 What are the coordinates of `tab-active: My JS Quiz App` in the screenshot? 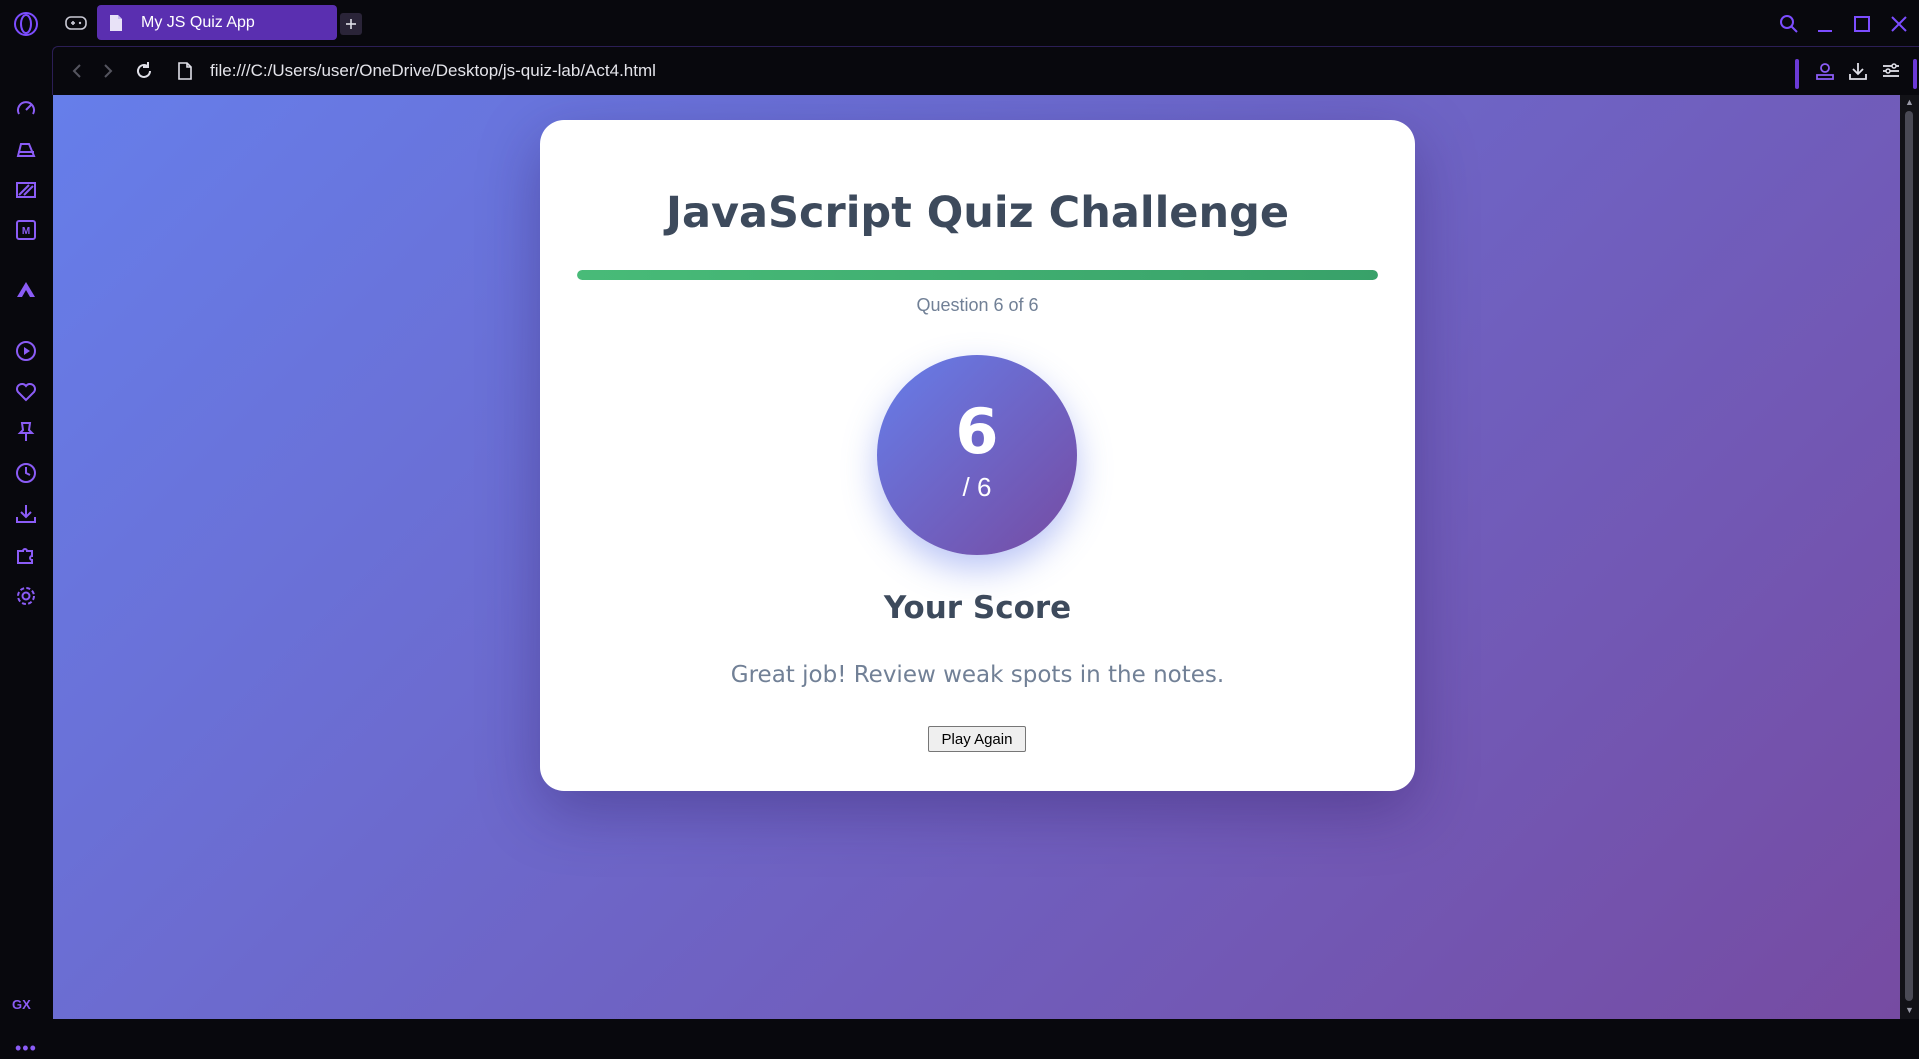 It's located at (217, 22).